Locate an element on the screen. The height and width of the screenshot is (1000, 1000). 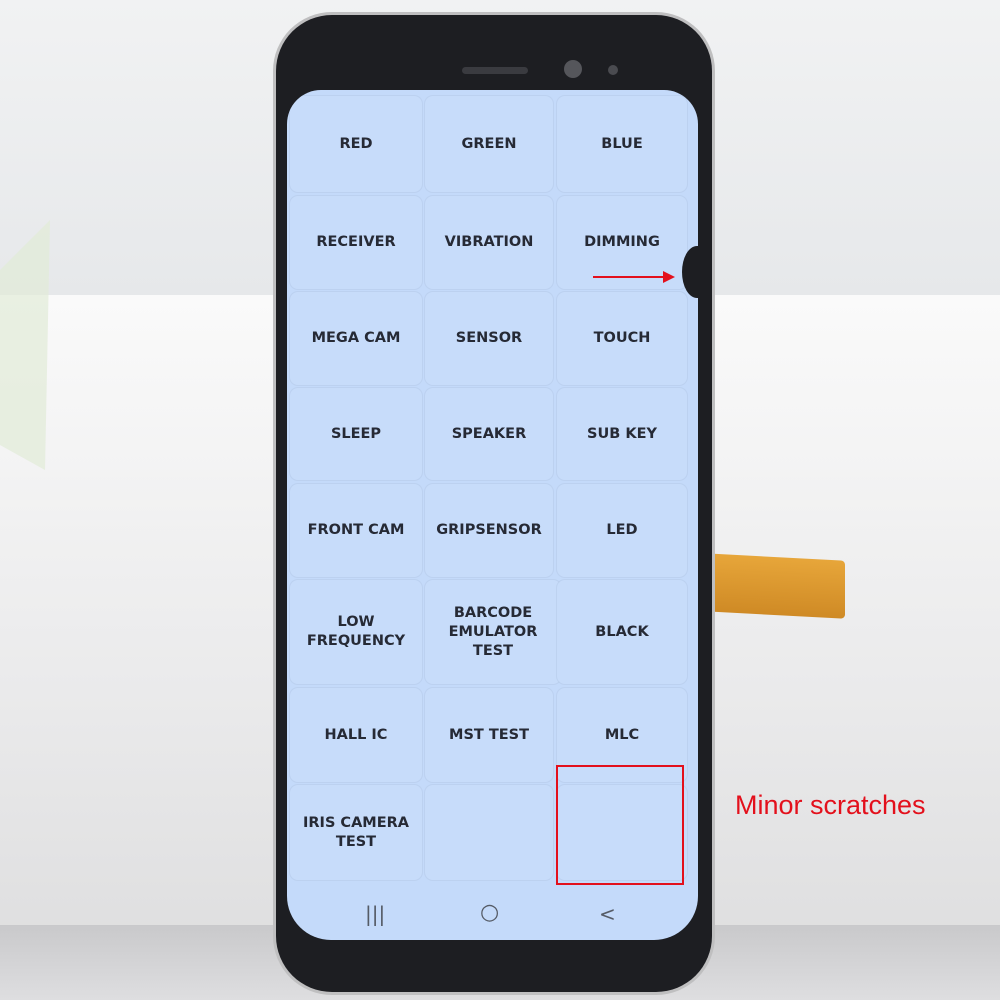
earpiece-speaker is located at coordinates (495, 70).